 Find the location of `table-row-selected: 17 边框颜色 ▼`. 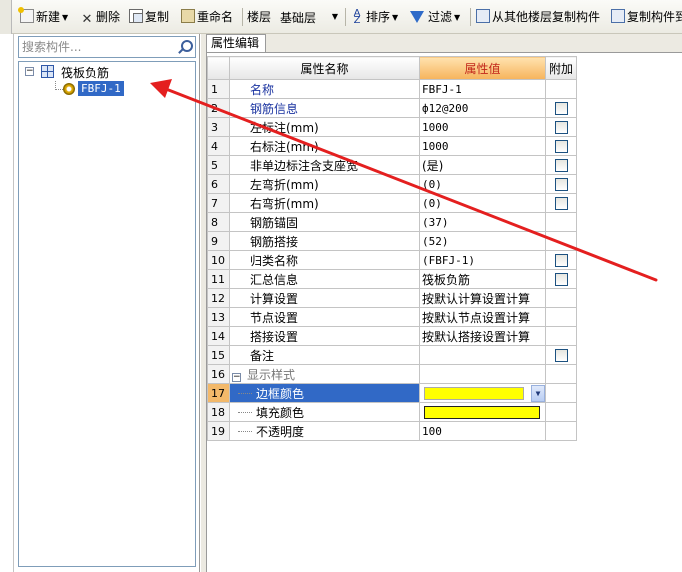

table-row-selected: 17 边框颜色 ▼ is located at coordinates (392, 393).